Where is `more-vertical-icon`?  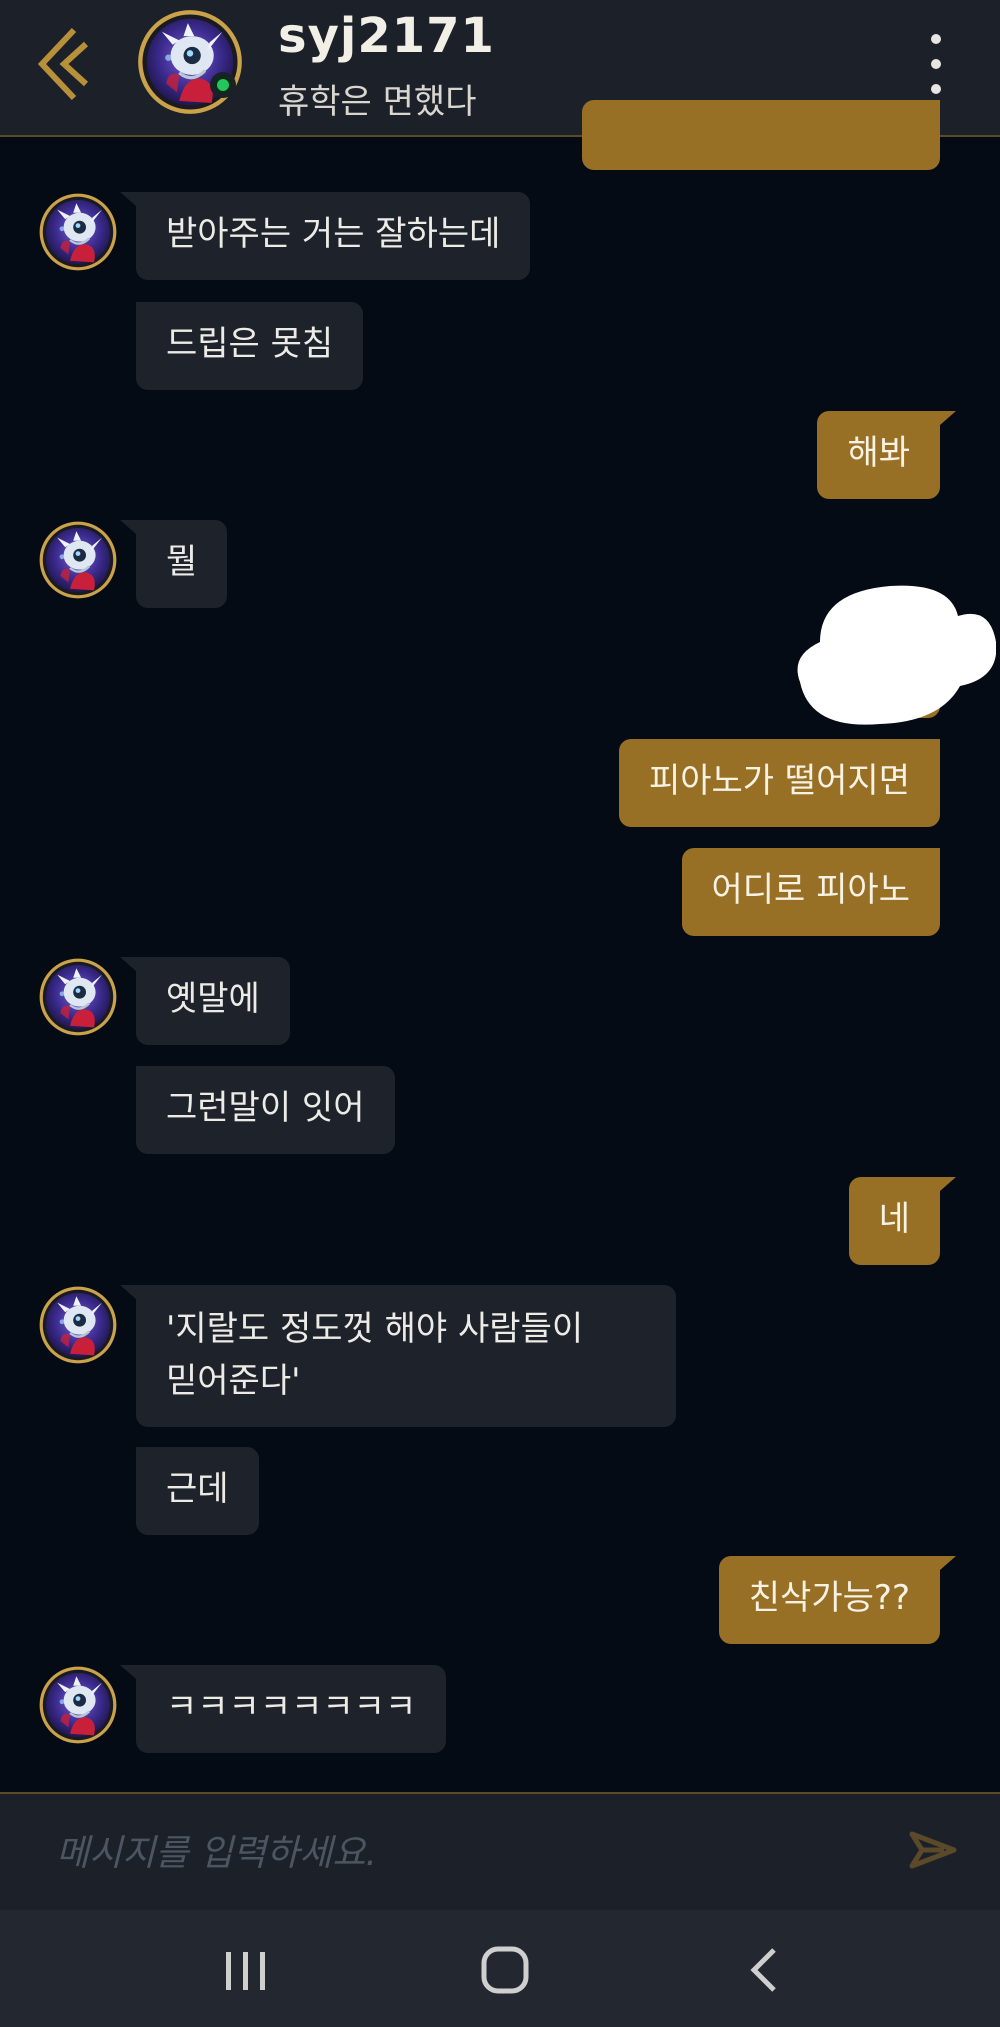
more-vertical-icon is located at coordinates (936, 64).